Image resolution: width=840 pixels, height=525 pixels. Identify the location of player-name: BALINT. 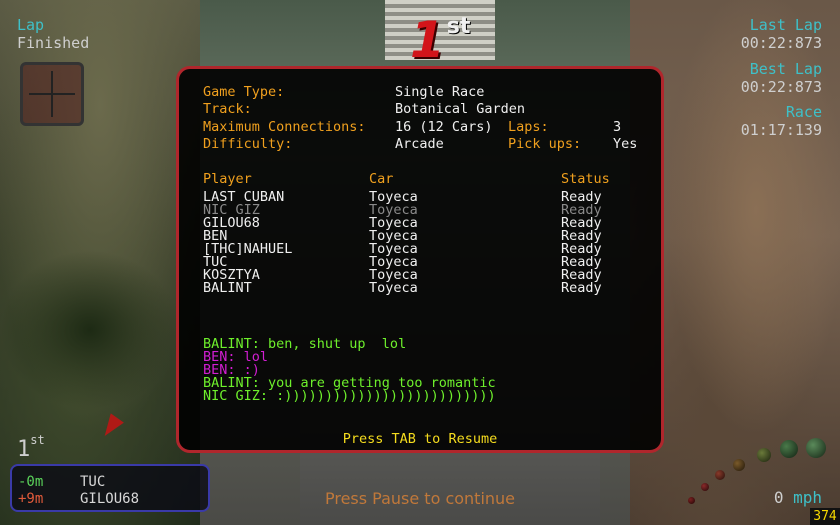
(227, 288).